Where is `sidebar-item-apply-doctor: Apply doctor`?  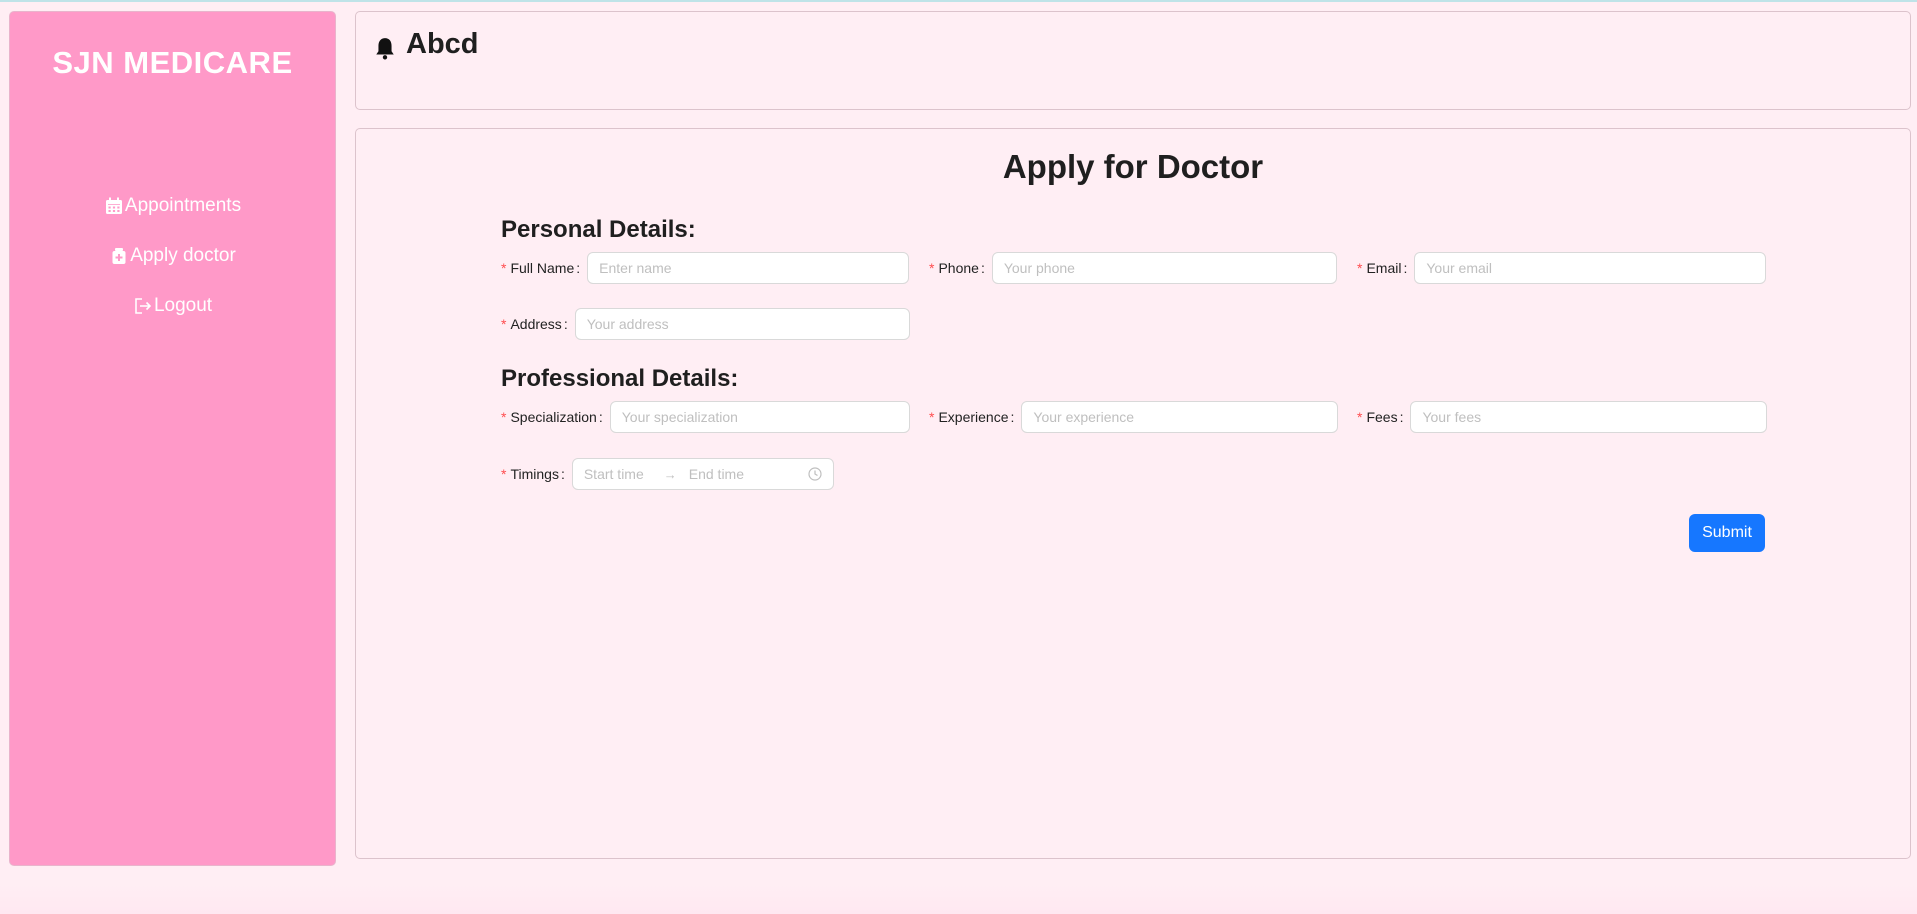 sidebar-item-apply-doctor: Apply doctor is located at coordinates (172, 256).